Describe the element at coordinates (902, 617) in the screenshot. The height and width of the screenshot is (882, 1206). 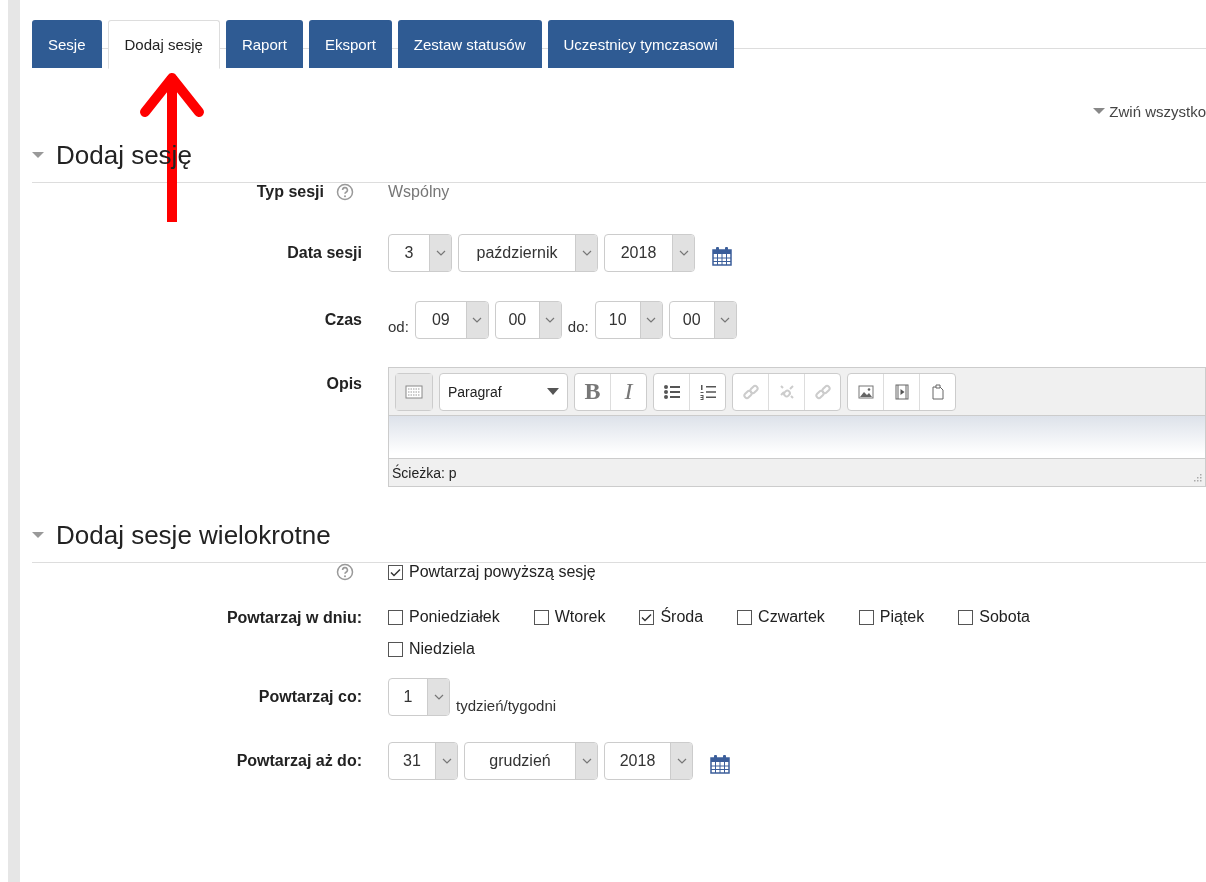
I see `checkbox-label: Piątek` at that location.